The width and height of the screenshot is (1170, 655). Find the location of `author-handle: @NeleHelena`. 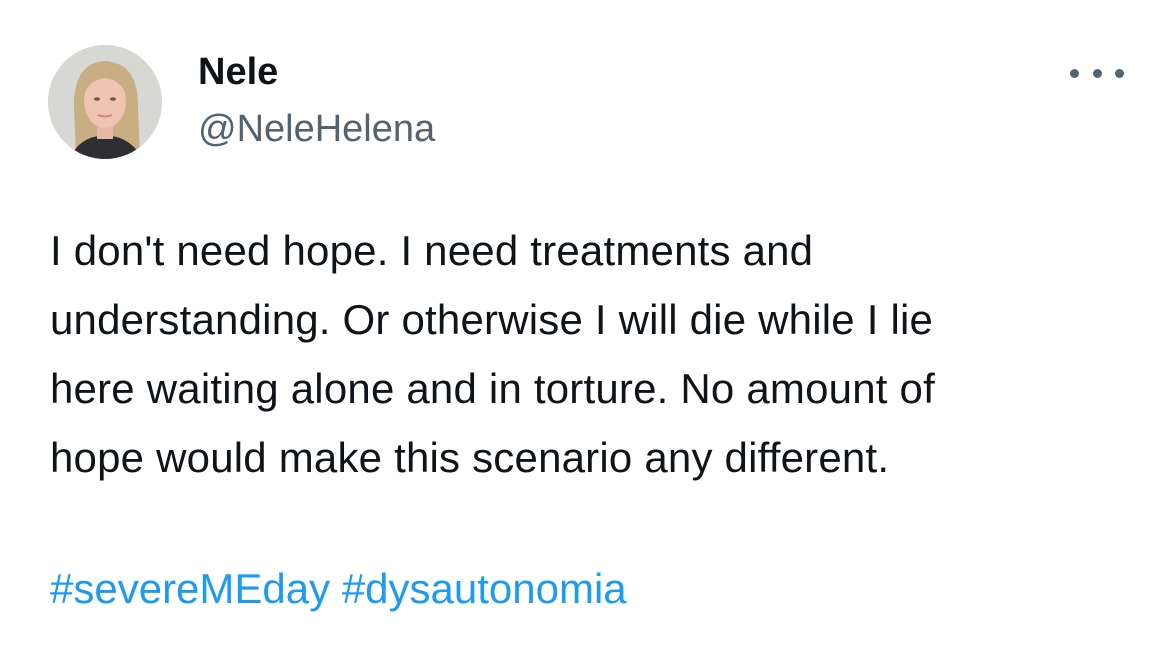

author-handle: @NeleHelena is located at coordinates (316, 129).